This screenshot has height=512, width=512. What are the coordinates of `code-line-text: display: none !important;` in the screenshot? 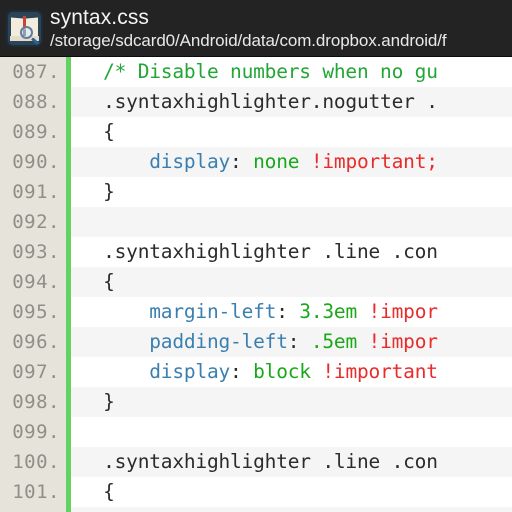 It's located at (291, 162).